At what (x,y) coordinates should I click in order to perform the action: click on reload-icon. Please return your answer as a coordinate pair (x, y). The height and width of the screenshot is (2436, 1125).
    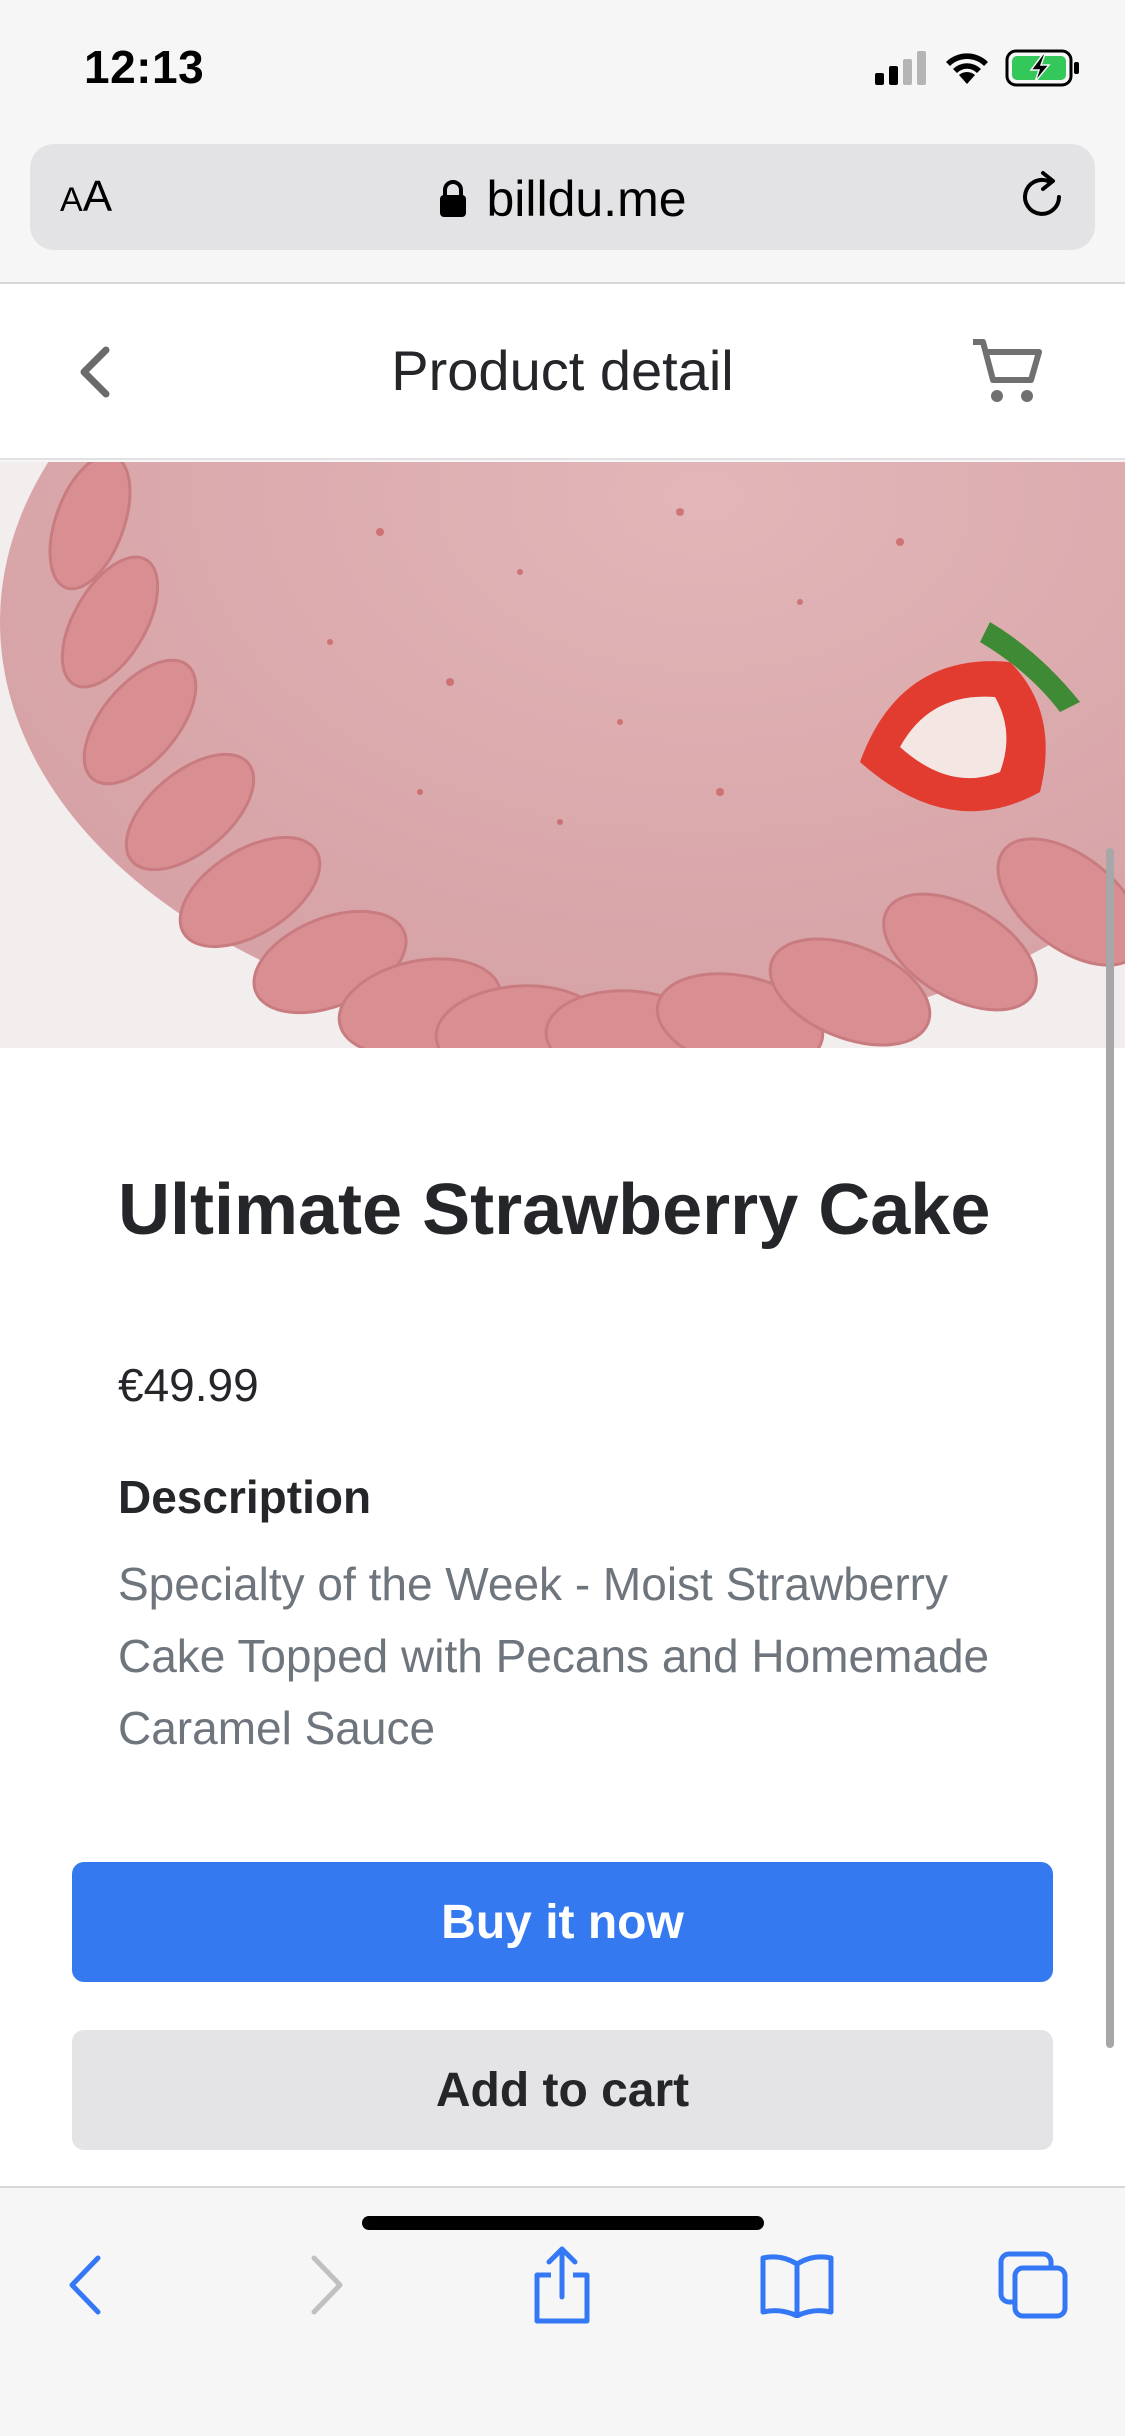
    Looking at the image, I should click on (1042, 197).